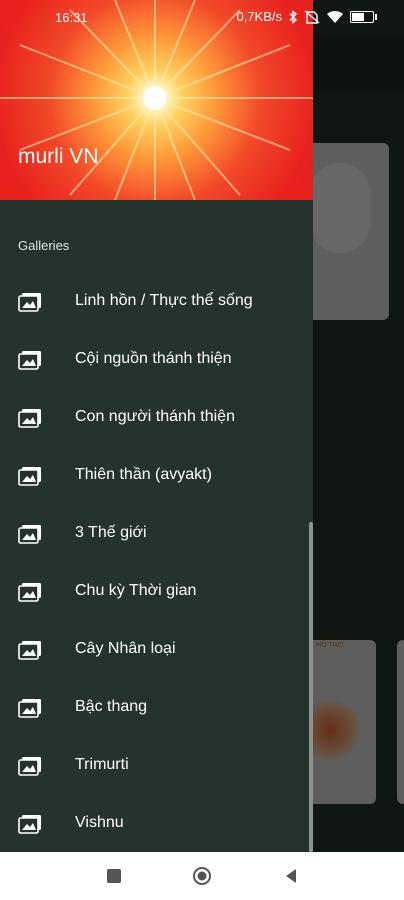 This screenshot has height=900, width=404. I want to click on home-button, so click(202, 876).